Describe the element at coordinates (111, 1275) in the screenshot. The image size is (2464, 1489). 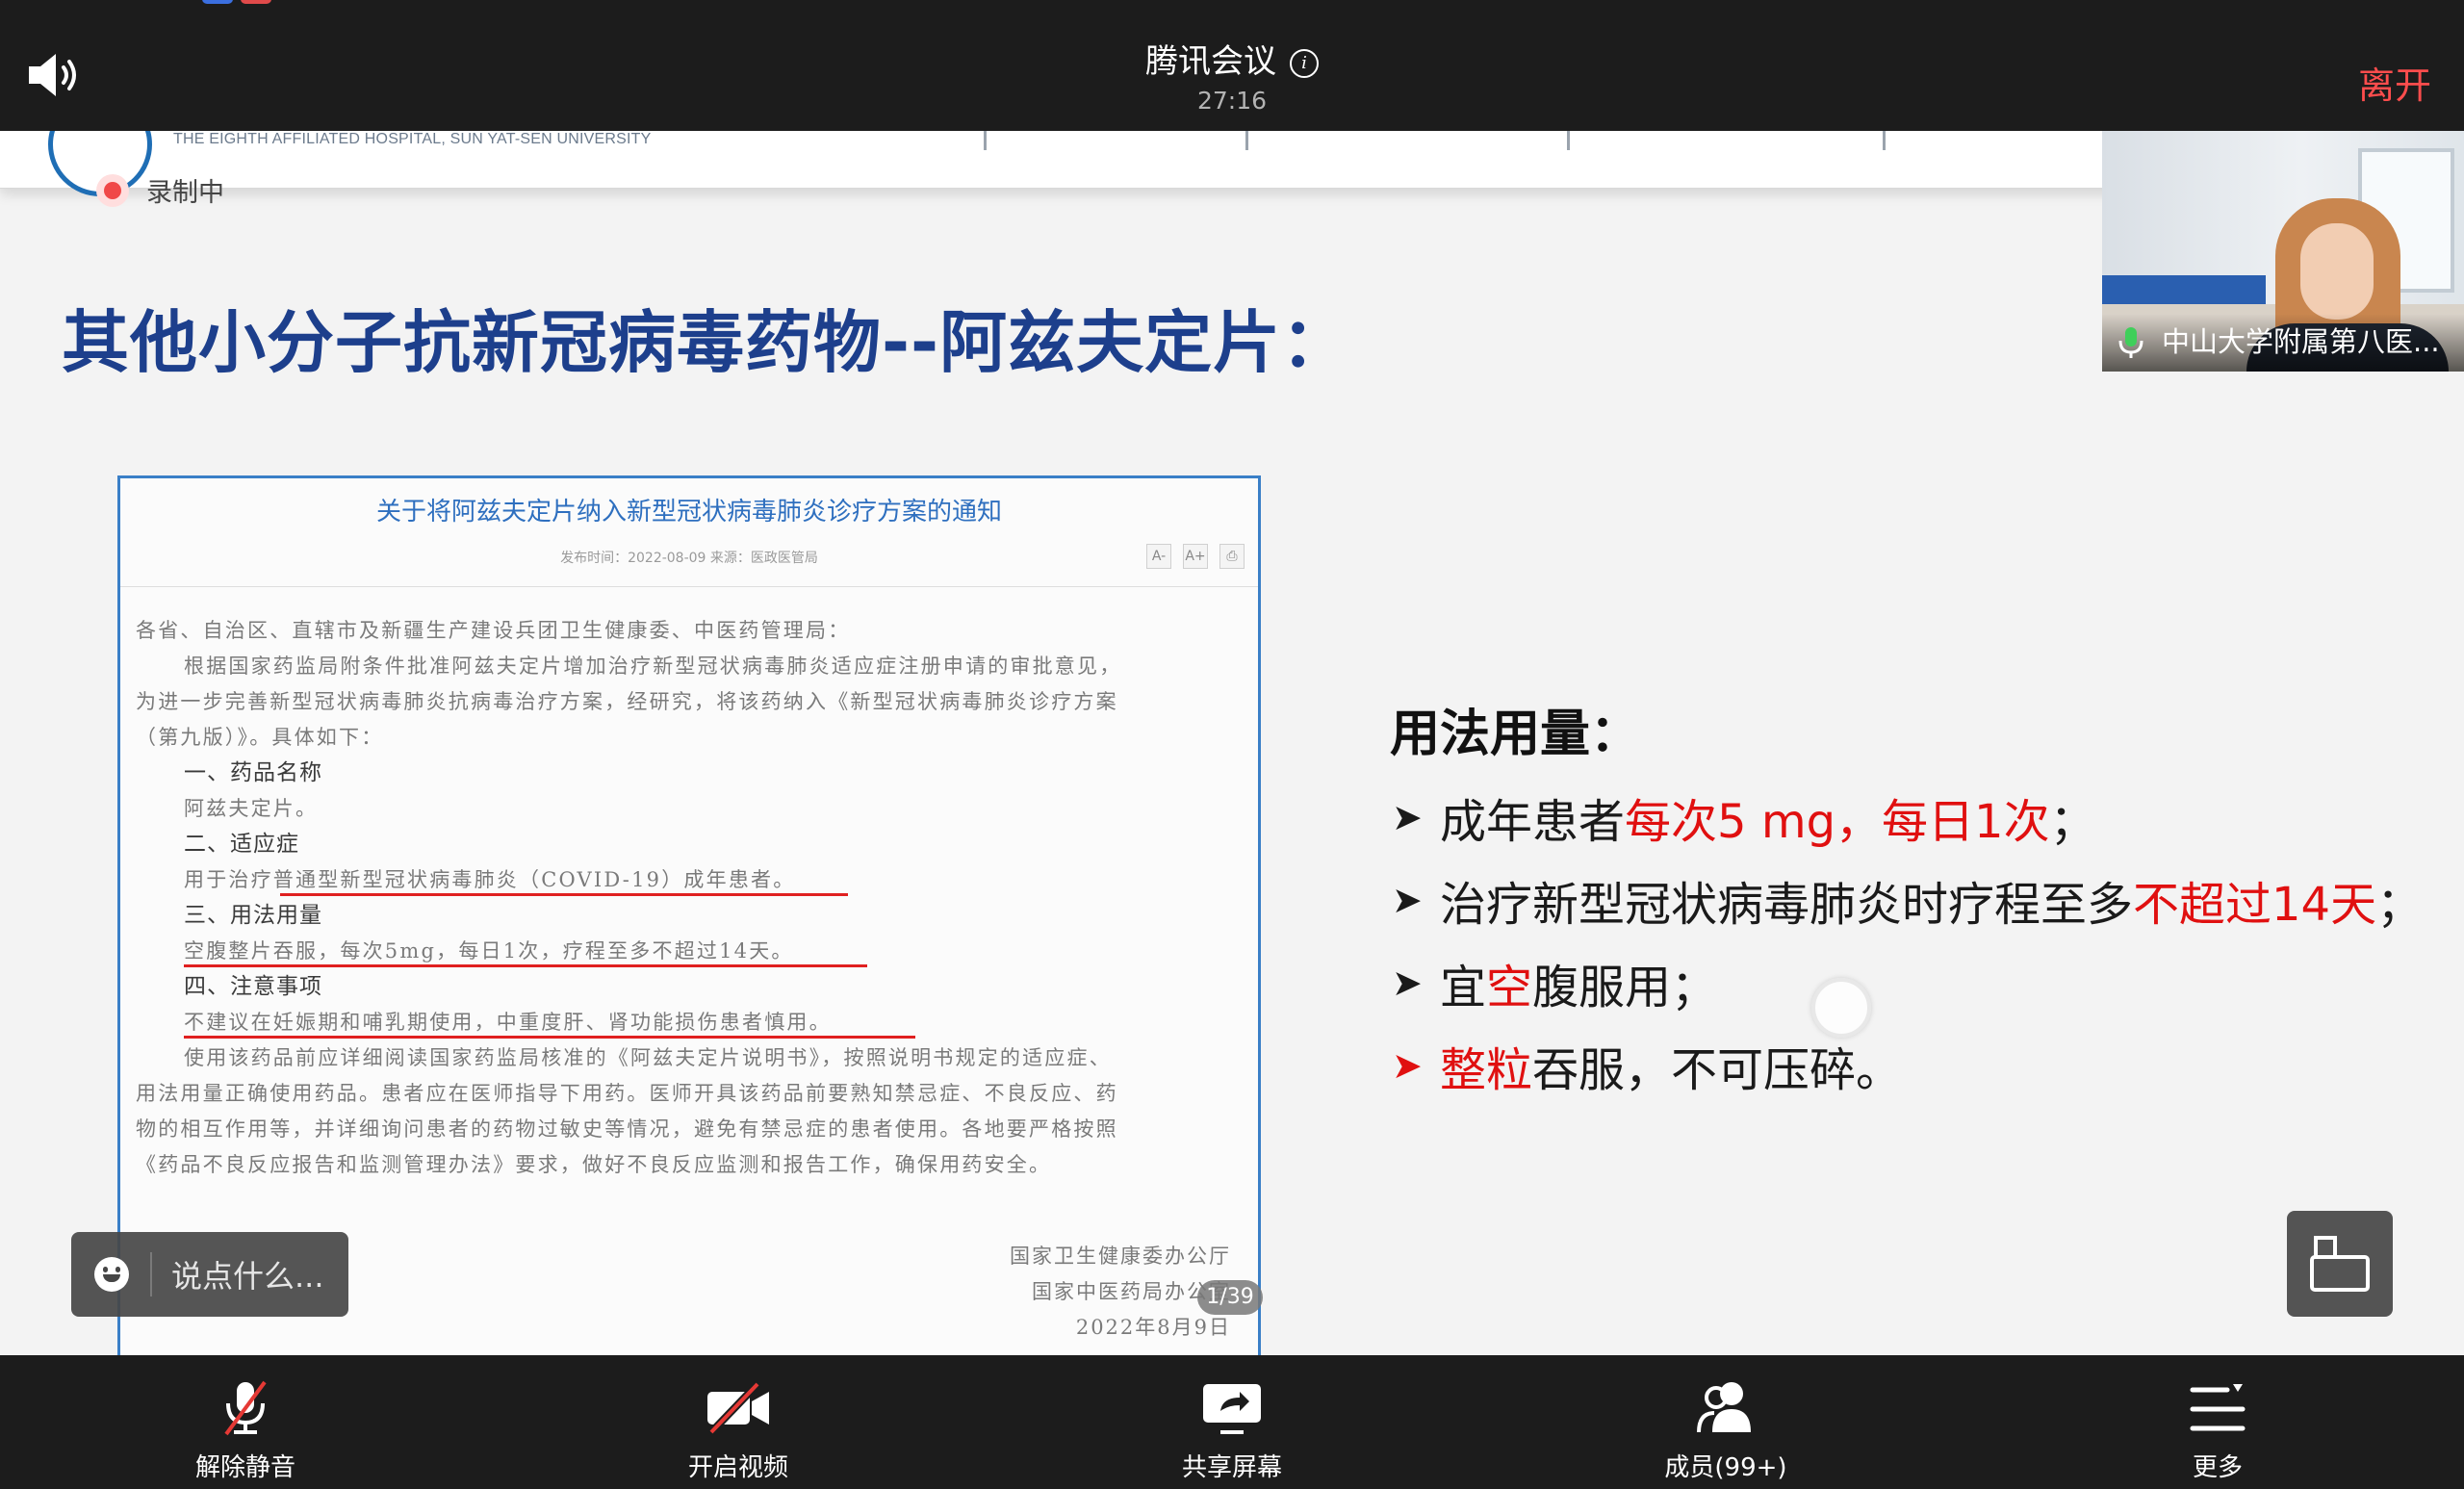
I see `emoji-icon` at that location.